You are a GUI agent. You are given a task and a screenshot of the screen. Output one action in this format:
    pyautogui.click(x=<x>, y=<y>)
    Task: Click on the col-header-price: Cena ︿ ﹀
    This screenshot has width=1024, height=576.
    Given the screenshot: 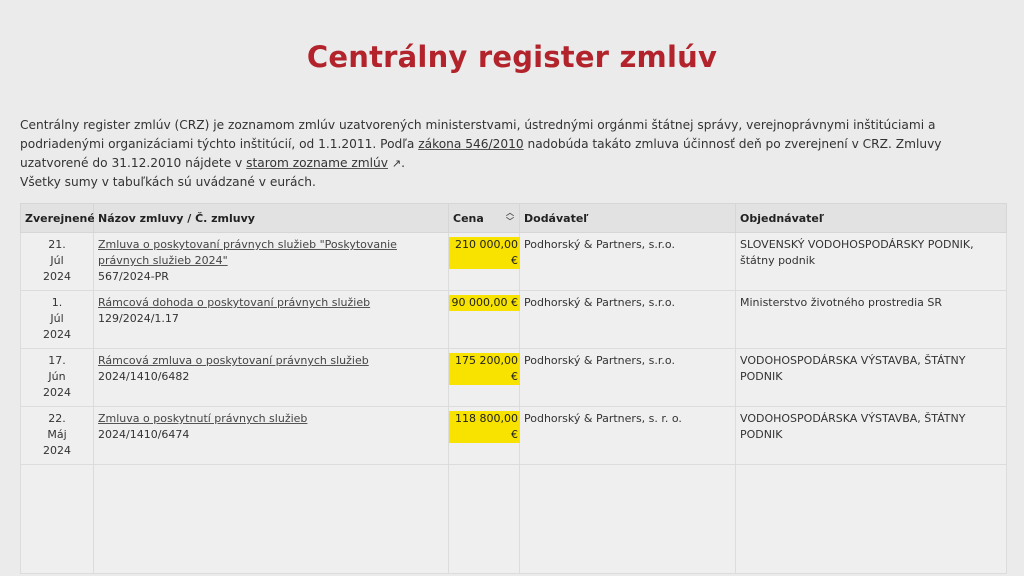 What is the action you would take?
    pyautogui.click(x=484, y=218)
    